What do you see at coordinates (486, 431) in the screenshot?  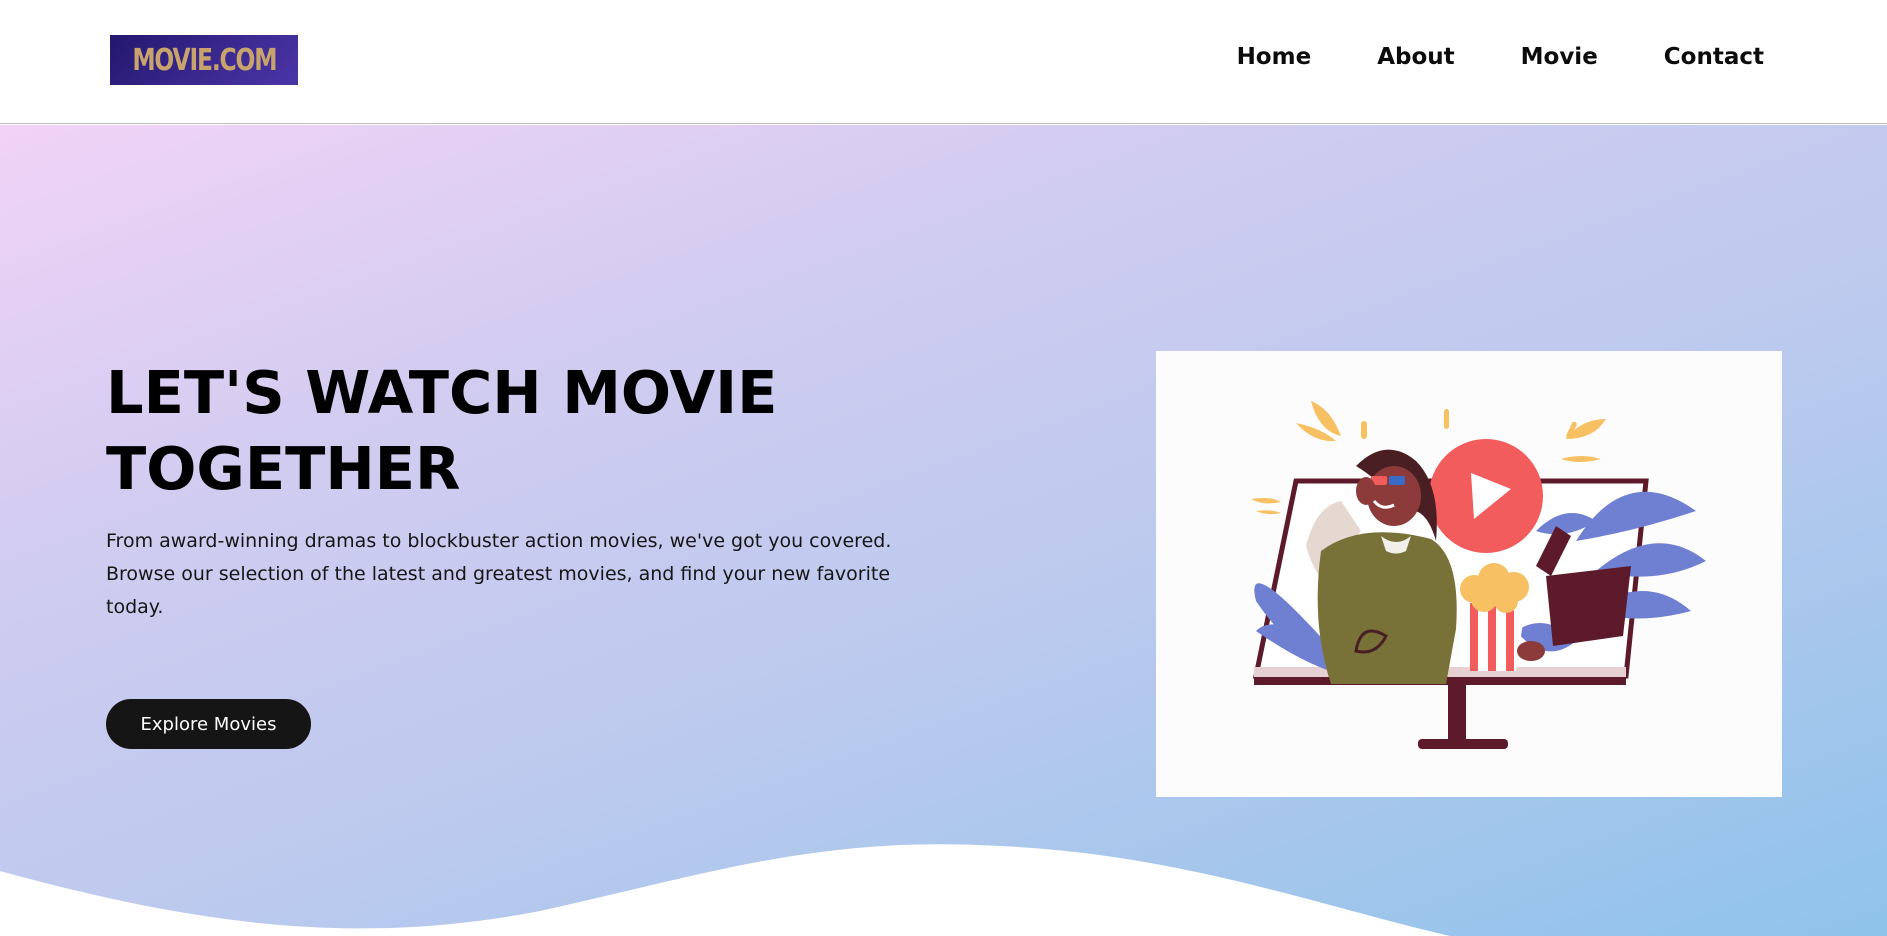 I see `hero-title: LET'S WATCH MOVIE TOGETHER` at bounding box center [486, 431].